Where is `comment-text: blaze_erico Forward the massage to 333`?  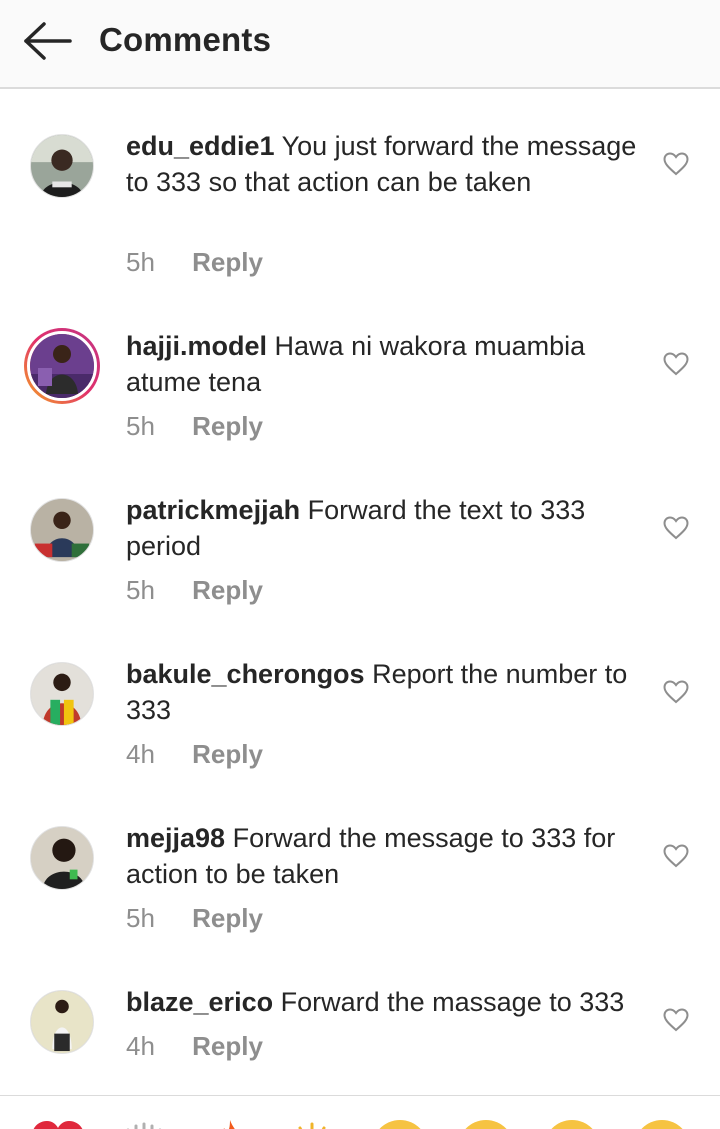
comment-text: blaze_erico Forward the massage to 333 is located at coordinates (383, 1002).